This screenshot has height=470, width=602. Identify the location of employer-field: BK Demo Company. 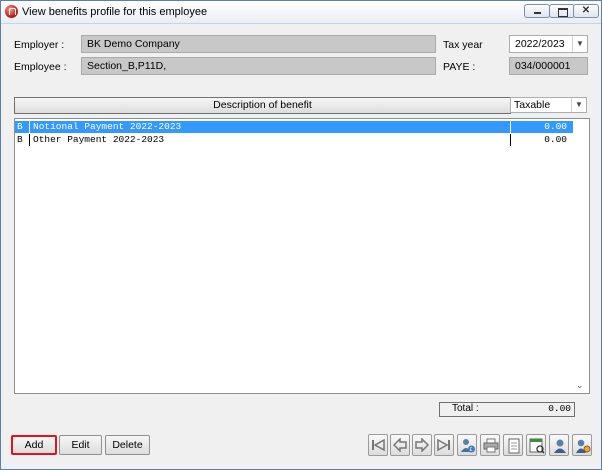
(258, 44).